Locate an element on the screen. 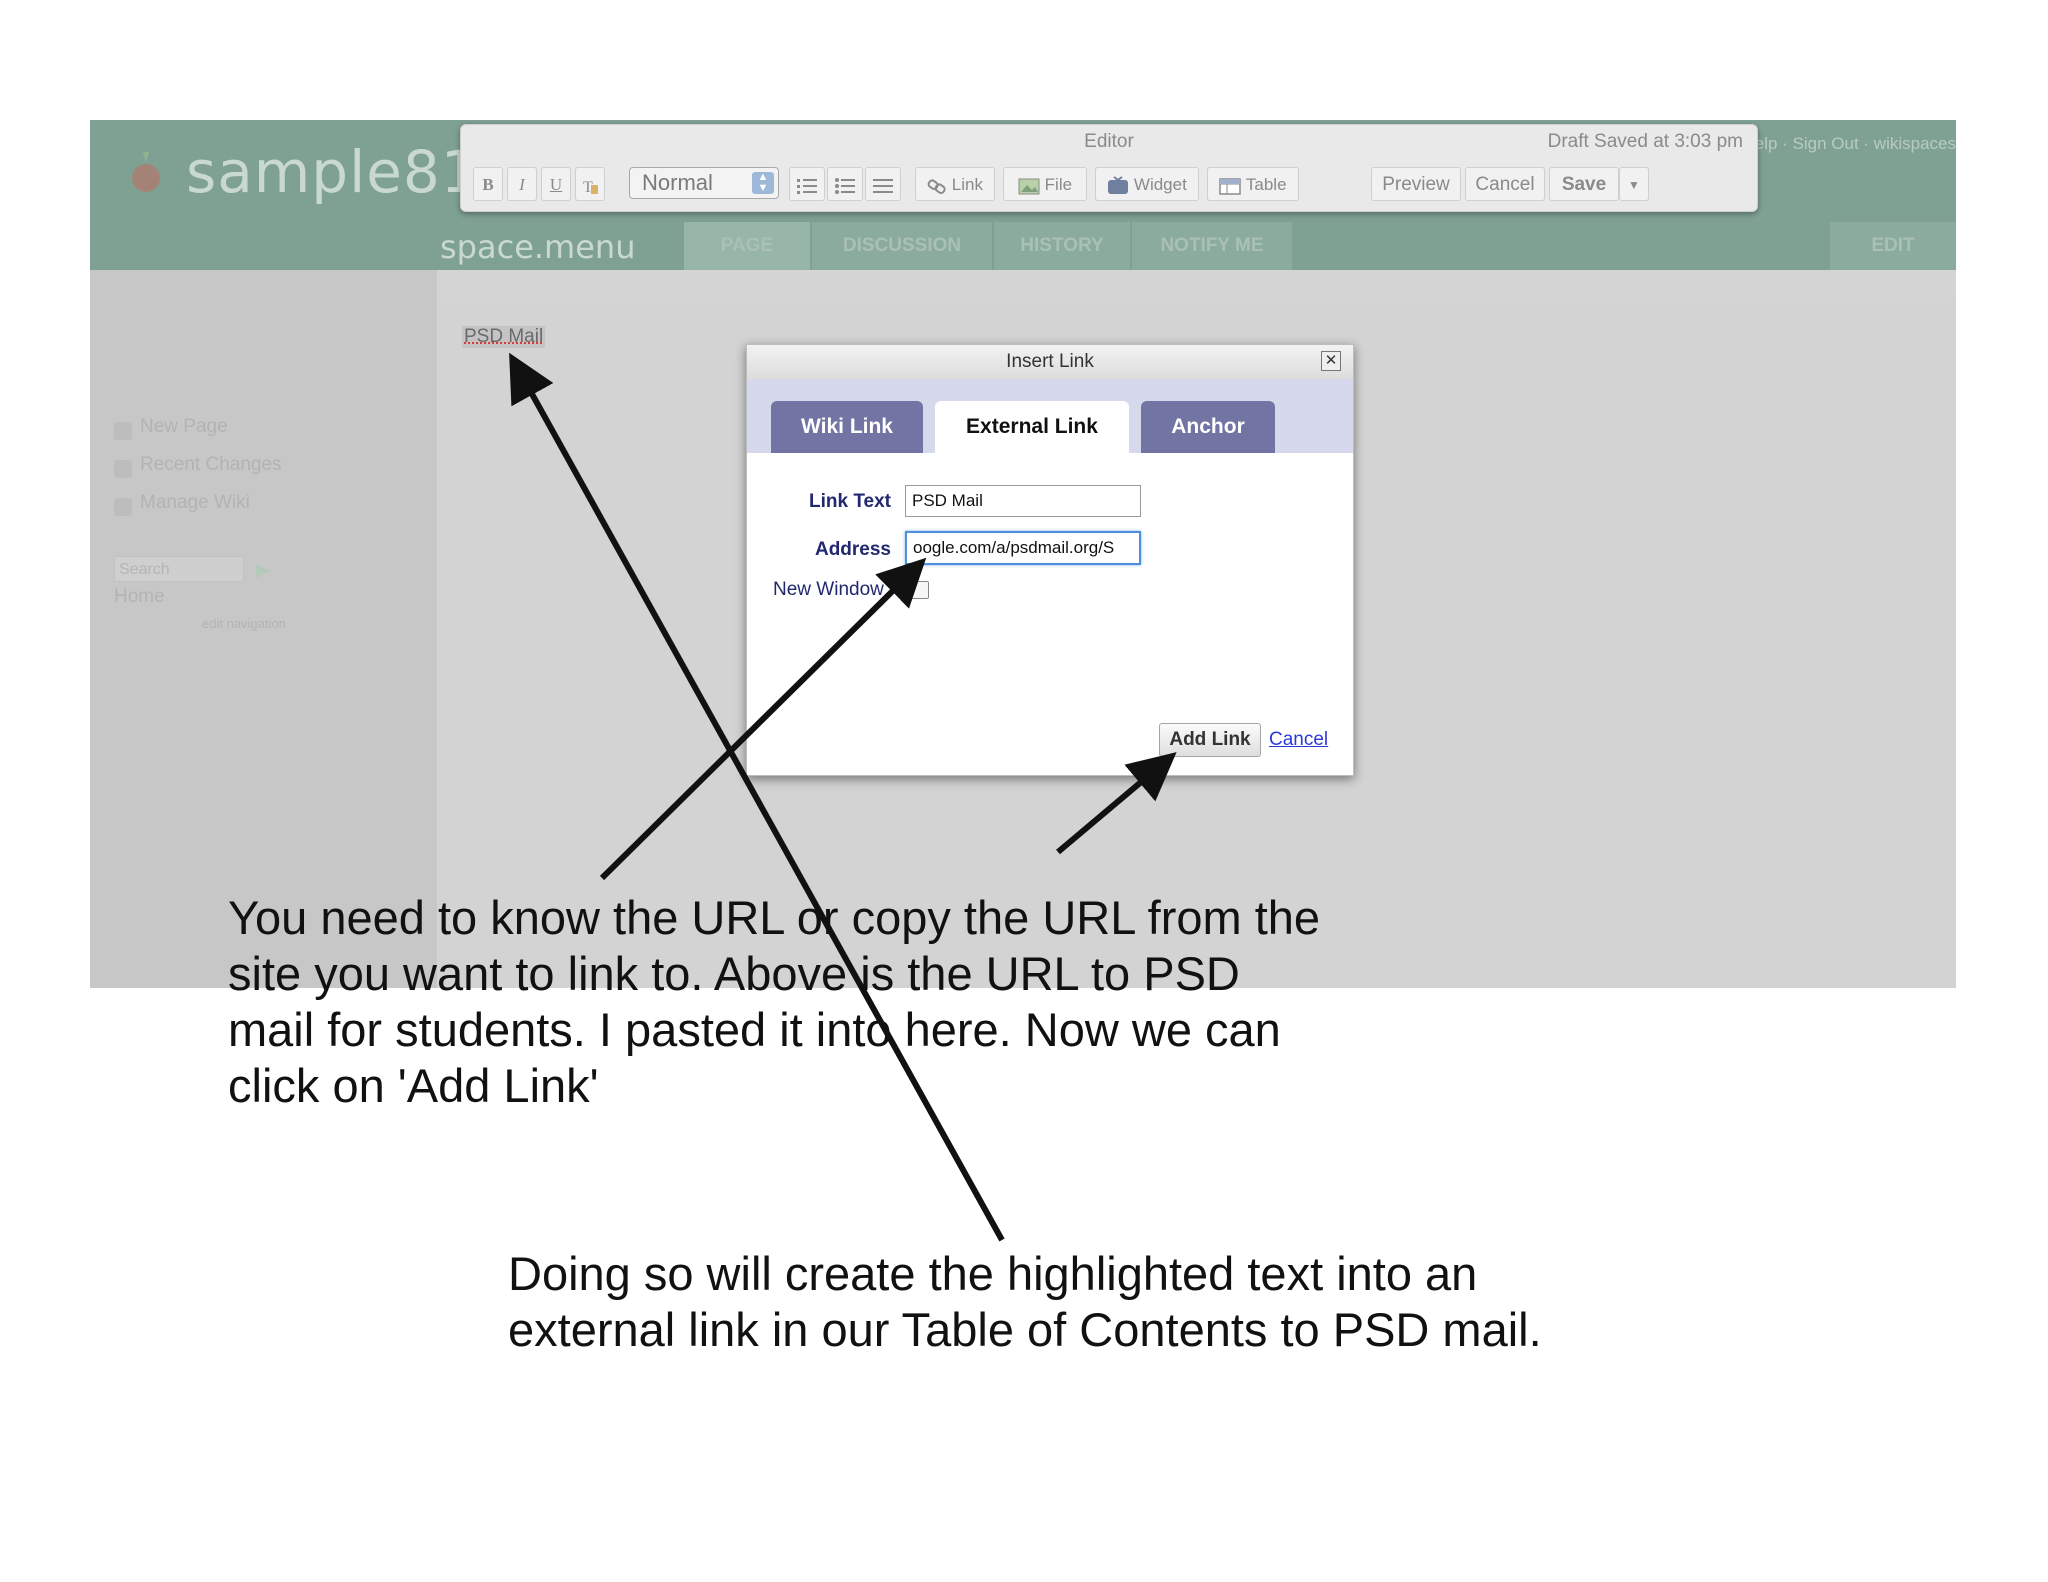 The image size is (2048, 1582). horizontal-rule-icon is located at coordinates (883, 185).